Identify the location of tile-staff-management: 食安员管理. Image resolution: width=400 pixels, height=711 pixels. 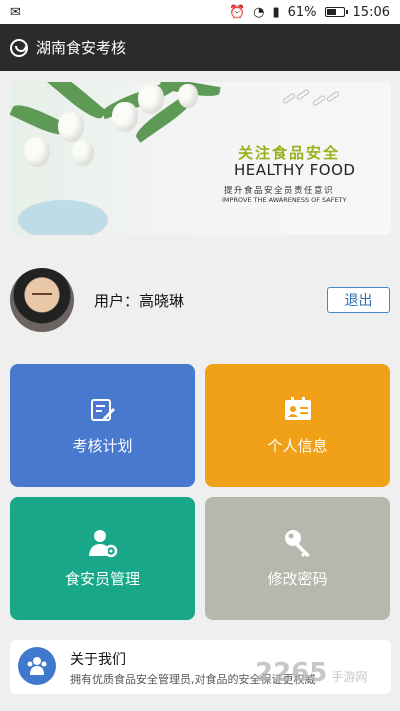
(102, 558).